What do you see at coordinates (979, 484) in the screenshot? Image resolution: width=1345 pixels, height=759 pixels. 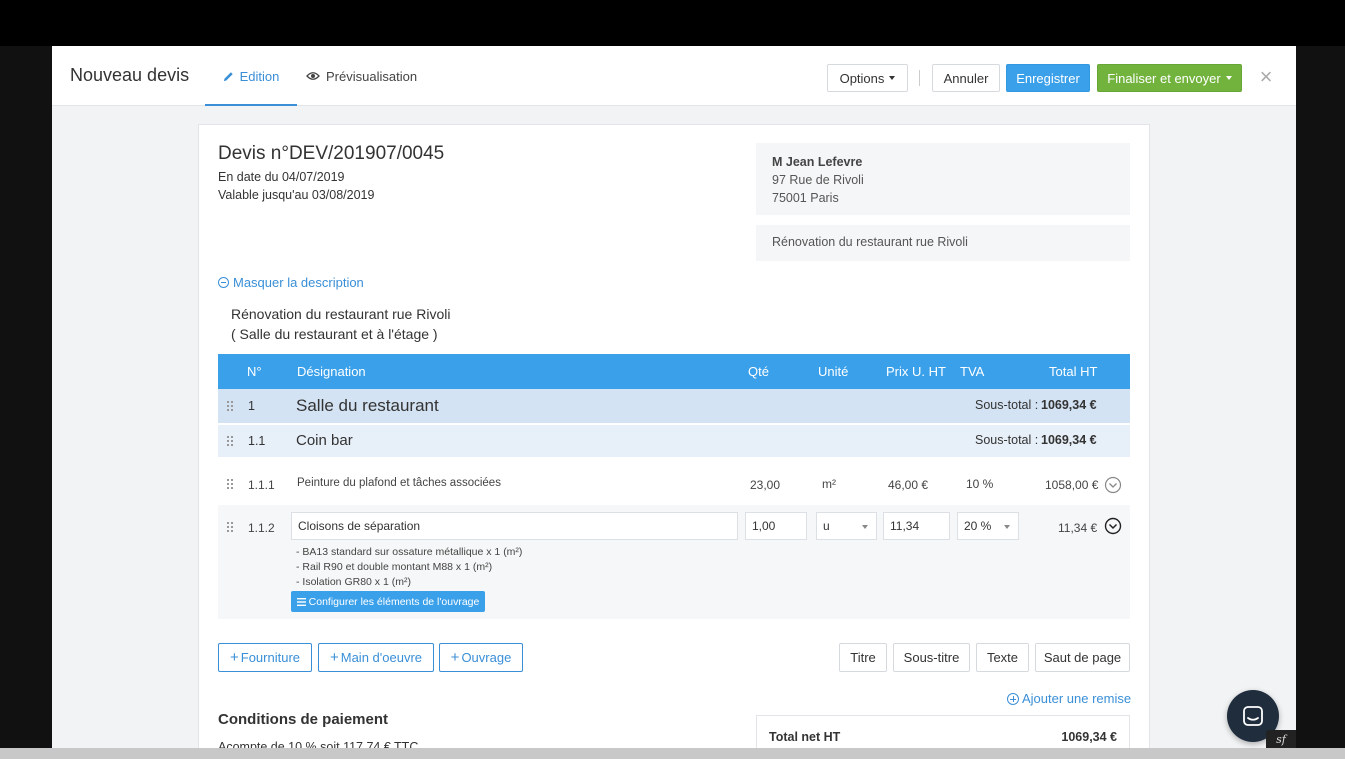 I see `line-vat: 10 %` at bounding box center [979, 484].